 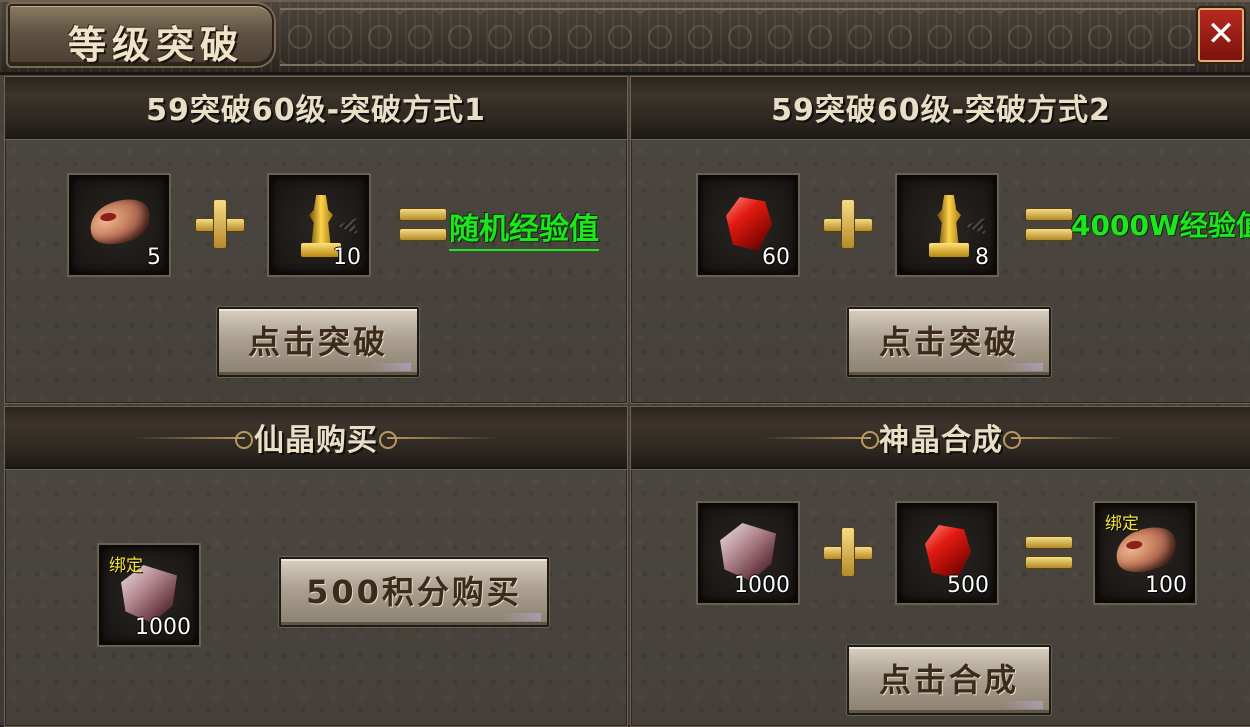 I want to click on window-title: 等级突破, so click(x=156, y=44).